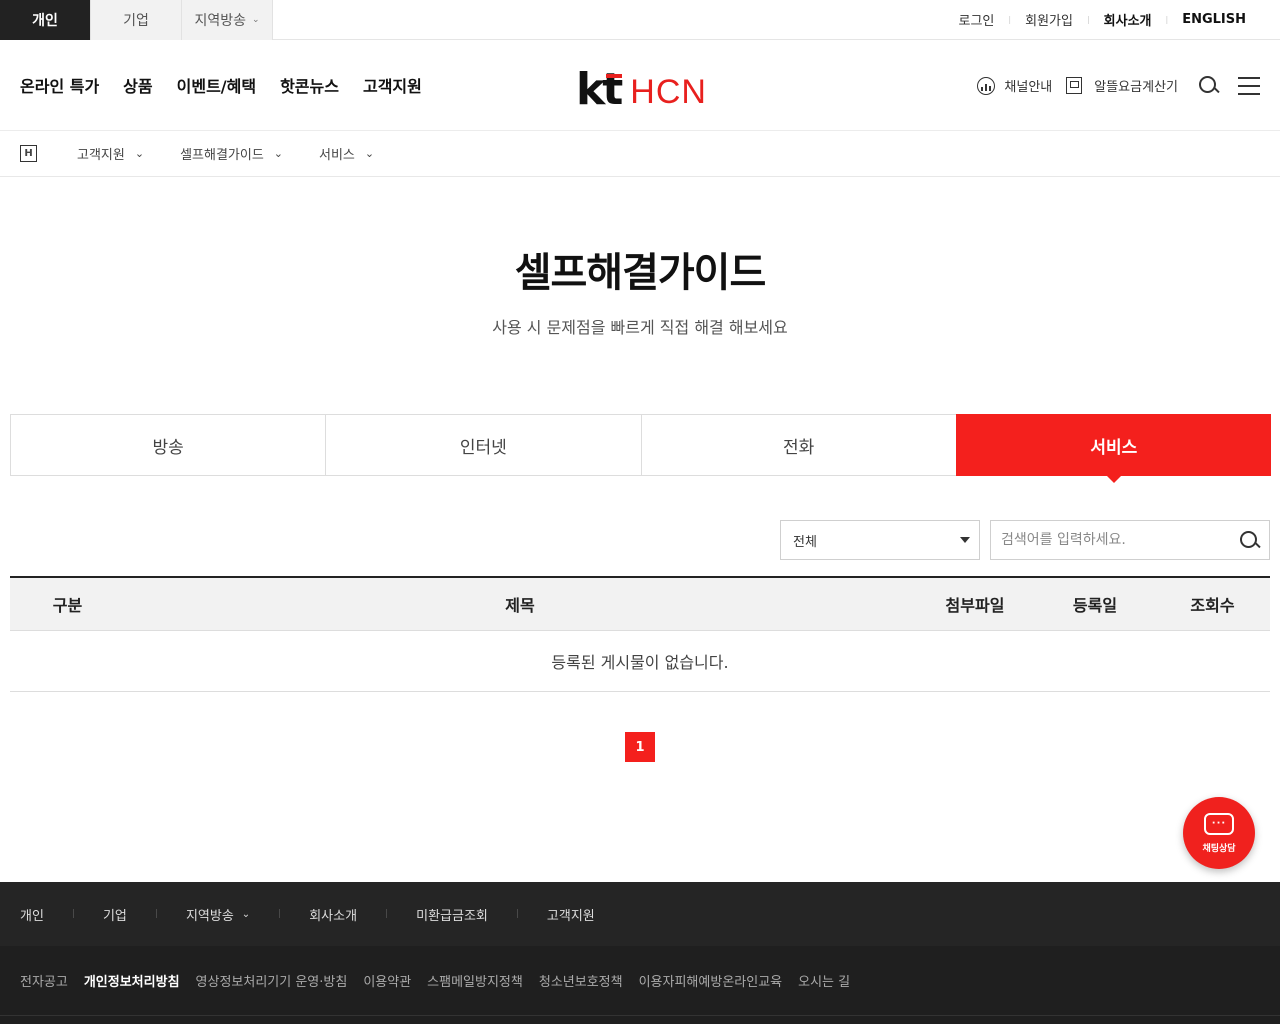 The height and width of the screenshot is (1024, 1280). Describe the element at coordinates (222, 155) in the screenshot. I see `breadcrumb-label: 셀프해결가이드` at that location.